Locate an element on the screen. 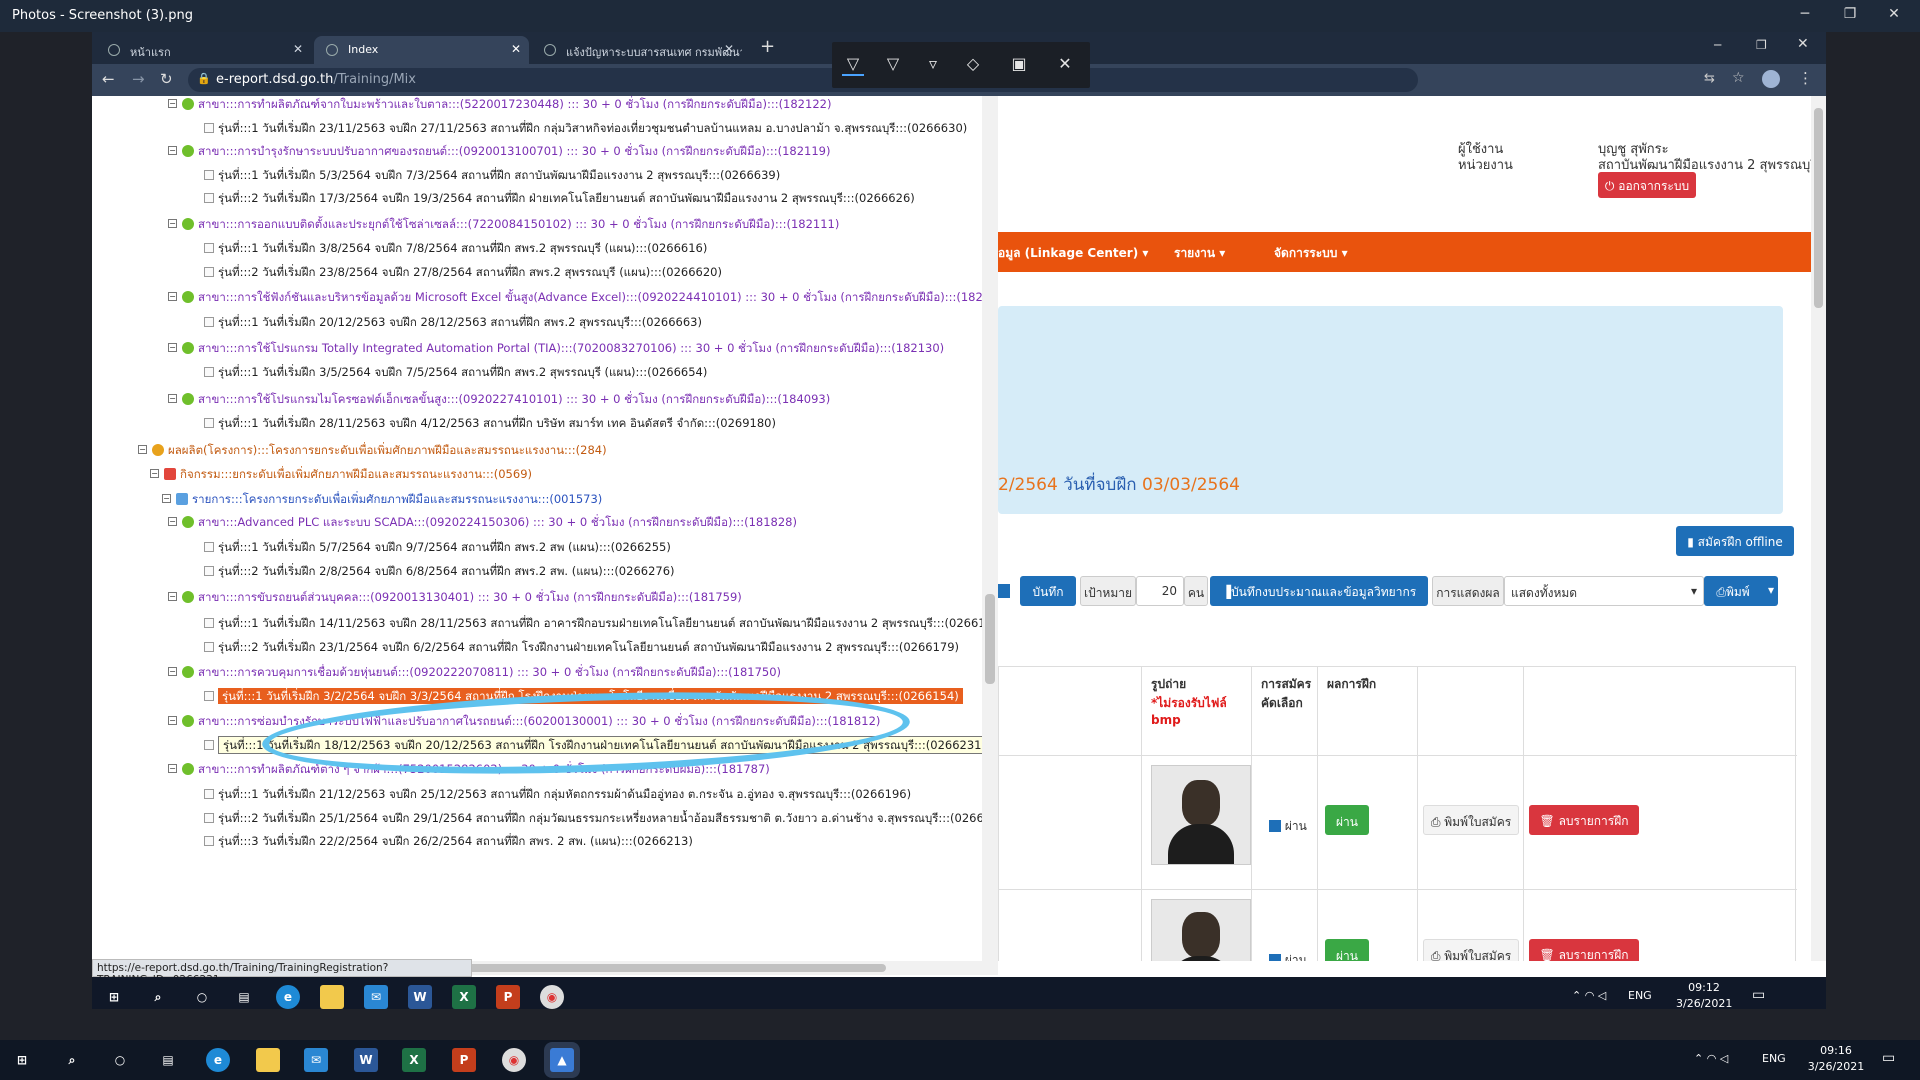  delete-training-button: 🗑 ลบรายการฝึก is located at coordinates (1584, 950).